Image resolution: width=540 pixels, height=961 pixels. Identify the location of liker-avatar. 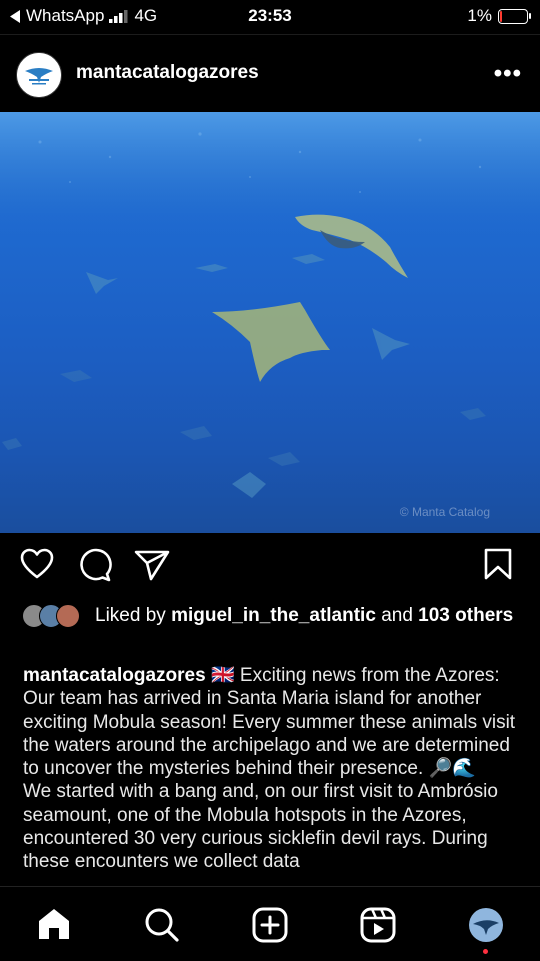
(68, 616).